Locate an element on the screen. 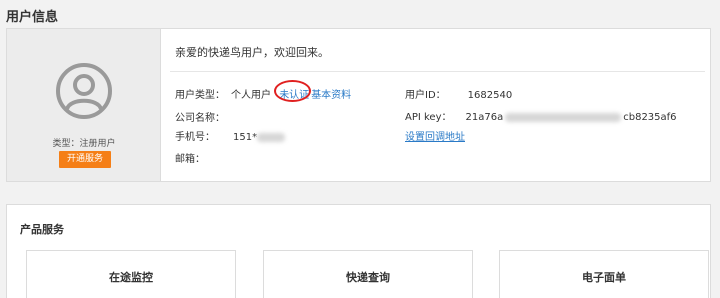 The image size is (720, 298). api-key-suffix: cb8235af6 is located at coordinates (650, 117).